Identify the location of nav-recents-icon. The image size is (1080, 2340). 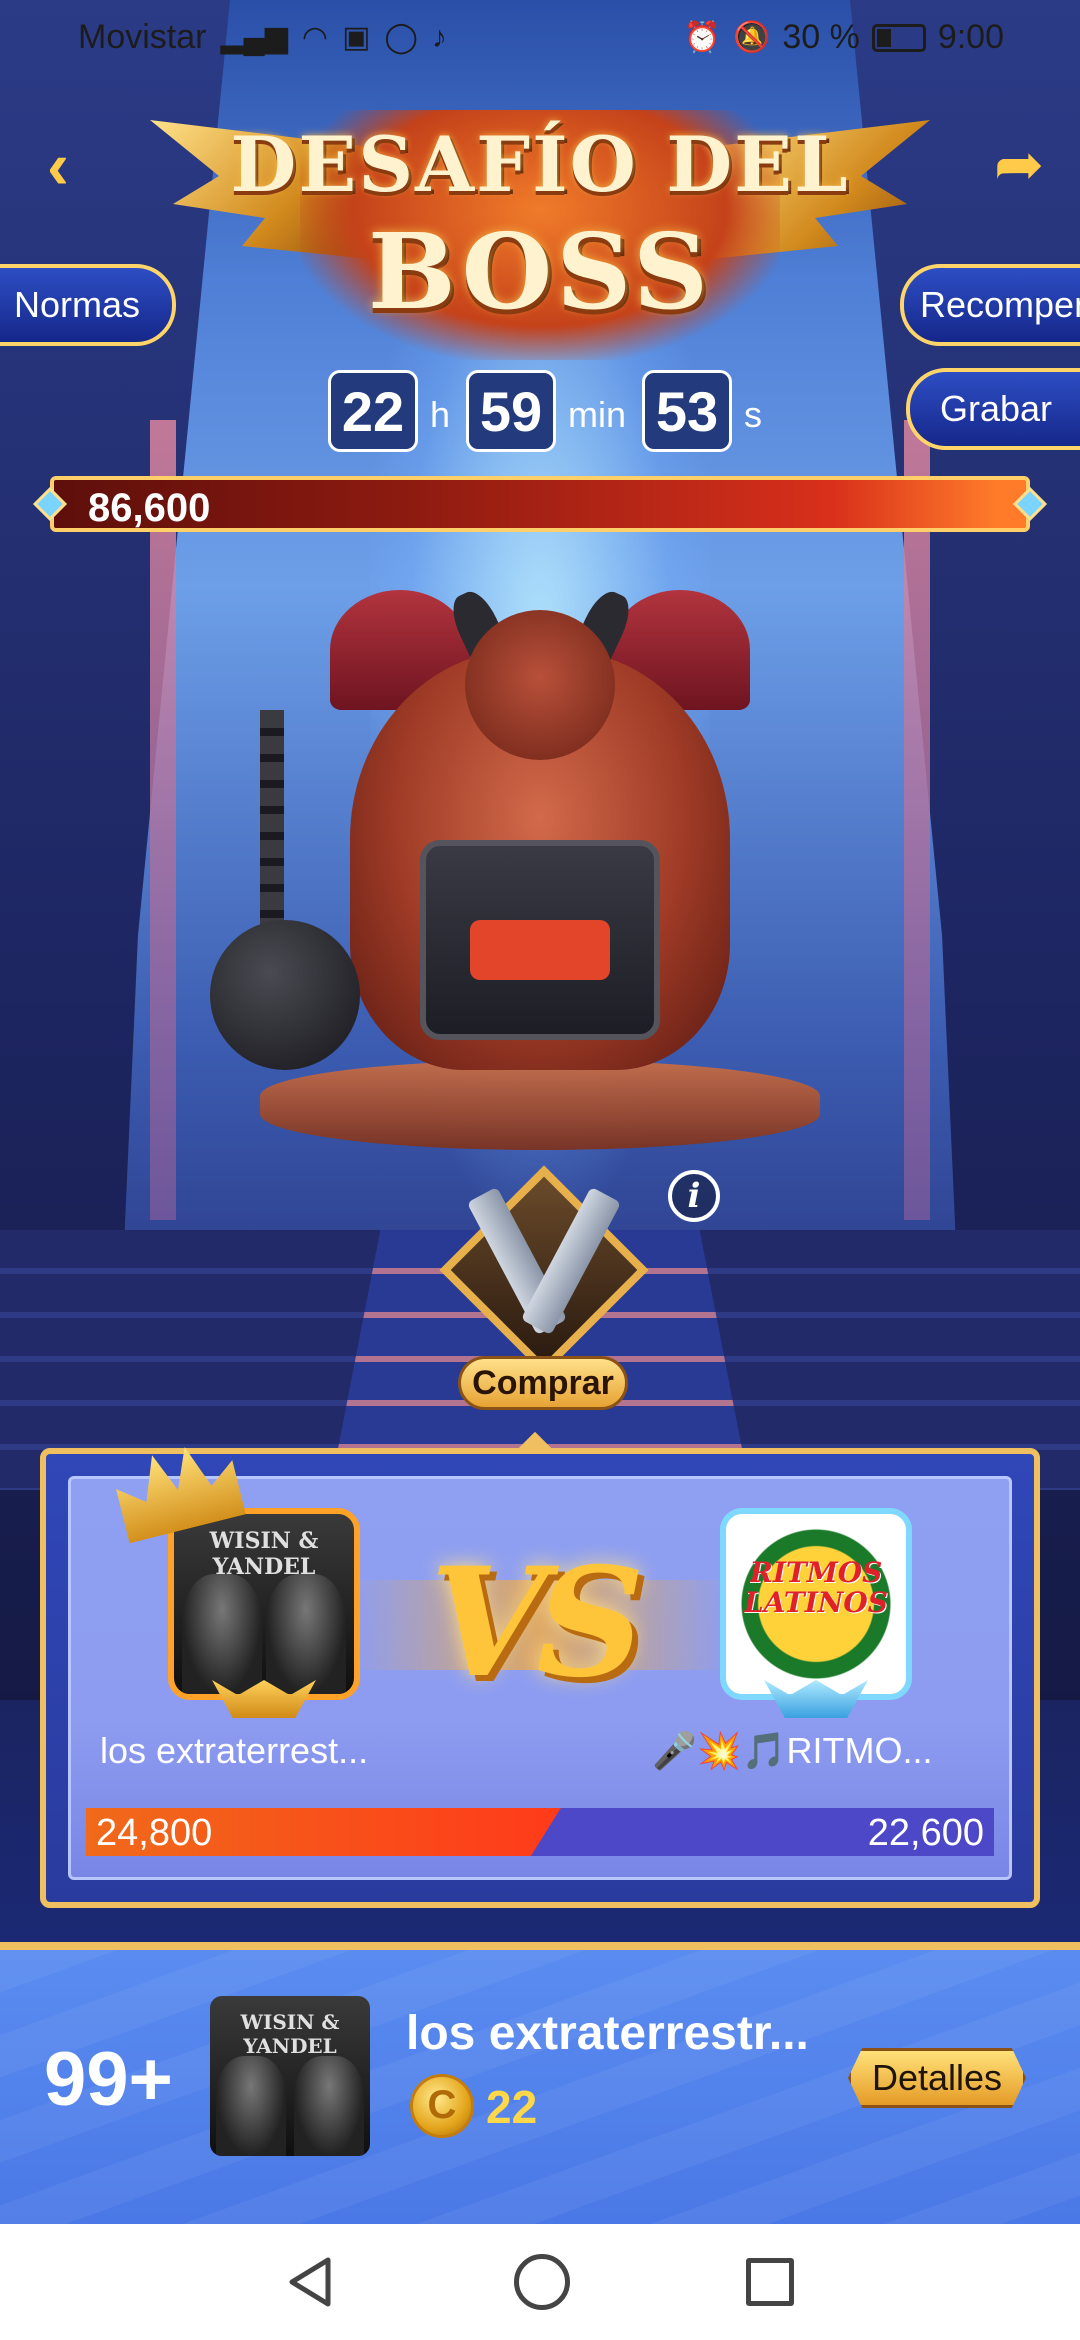
(770, 2282).